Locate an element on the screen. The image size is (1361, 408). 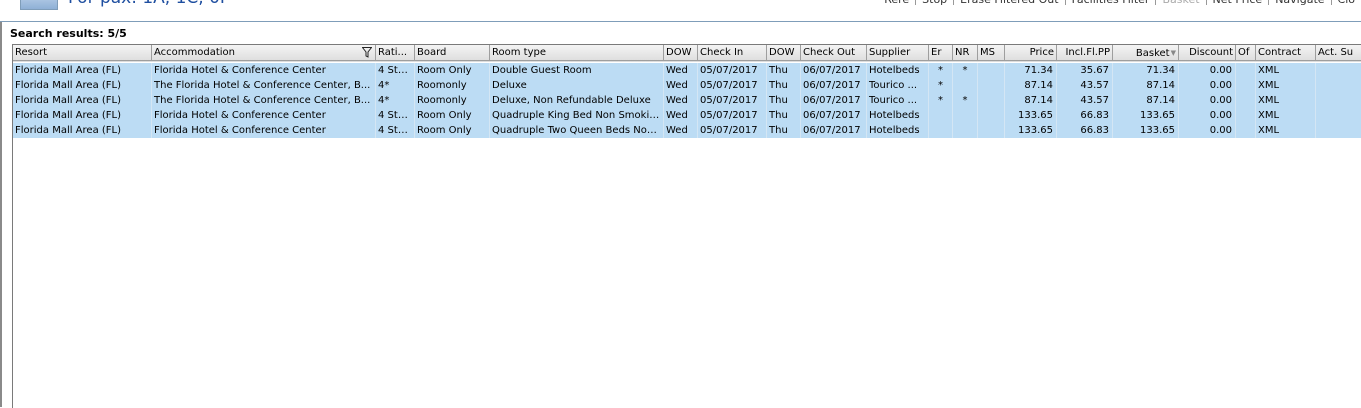
column-header-check-in: Check In is located at coordinates (732, 53).